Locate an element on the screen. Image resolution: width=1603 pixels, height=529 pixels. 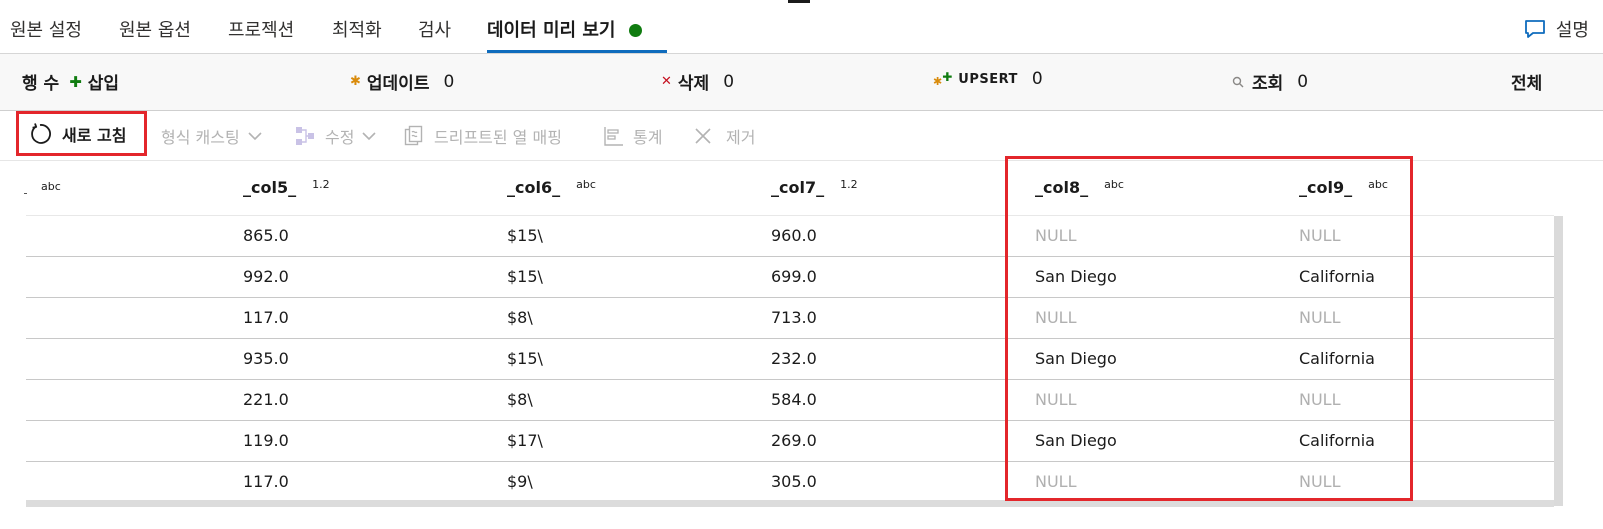
top-handle is located at coordinates (799, 1).